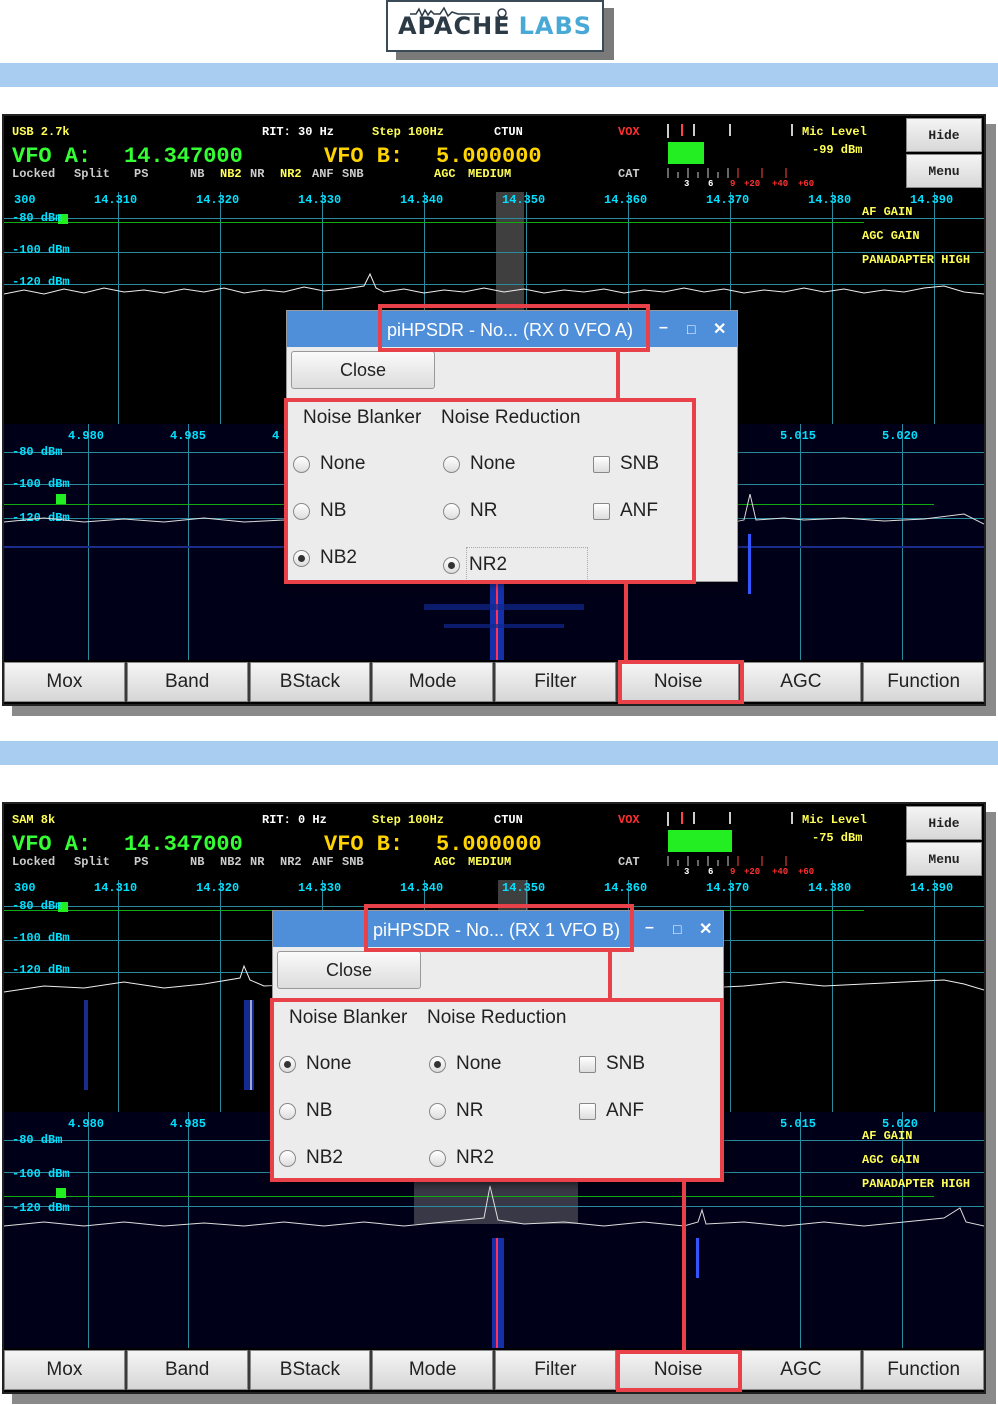 The height and width of the screenshot is (1405, 998). I want to click on status-snb: SNB, so click(353, 862).